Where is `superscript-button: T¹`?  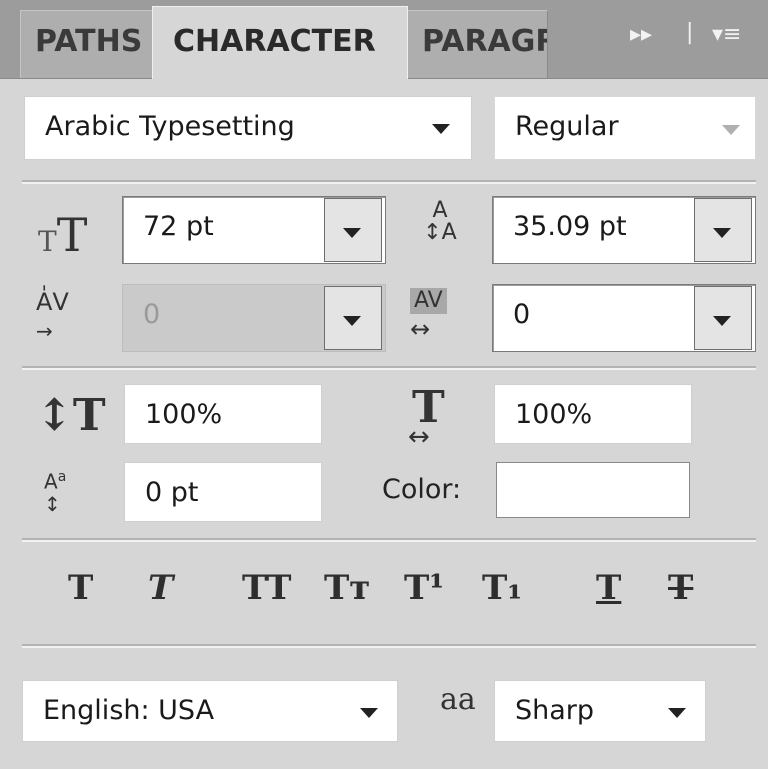 superscript-button: T¹ is located at coordinates (424, 588).